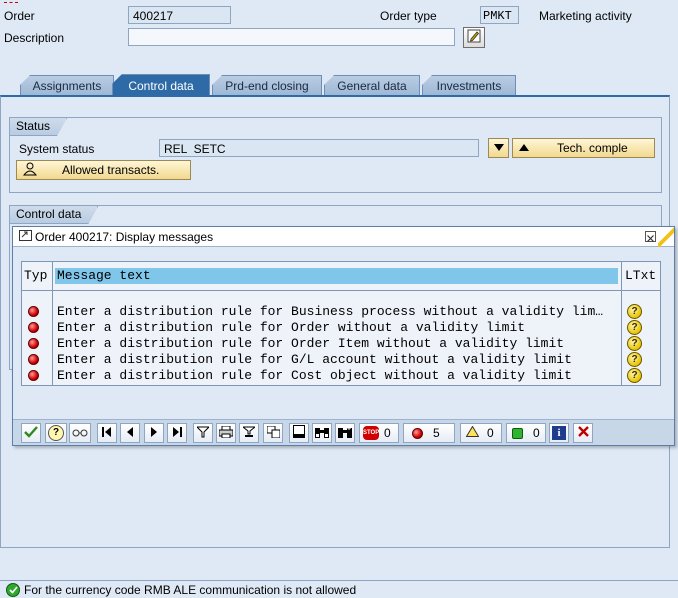 The width and height of the screenshot is (678, 598). Describe the element at coordinates (517, 433) in the screenshot. I see `success-square-icon` at that location.